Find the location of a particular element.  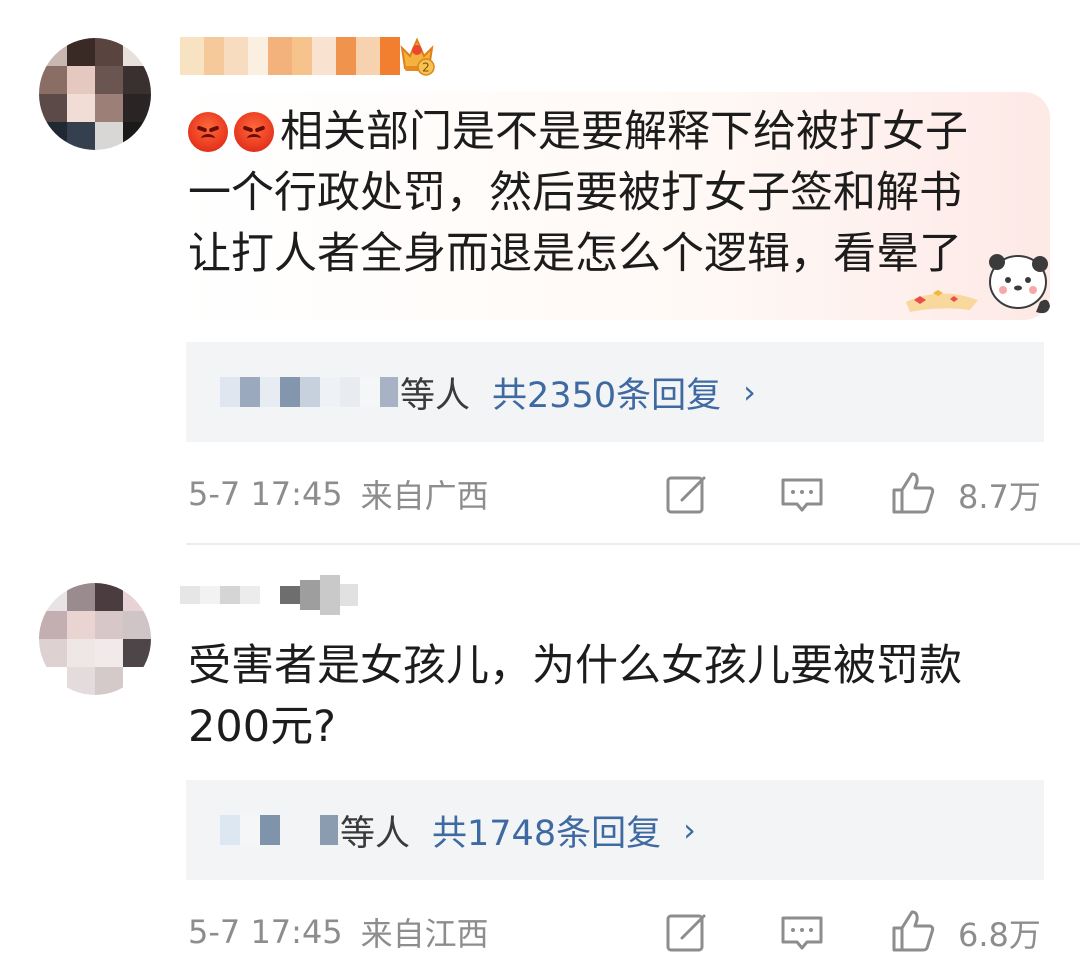

comment-text-line: 相关部门是不是要解释下给被打女子 is located at coordinates (603, 132).